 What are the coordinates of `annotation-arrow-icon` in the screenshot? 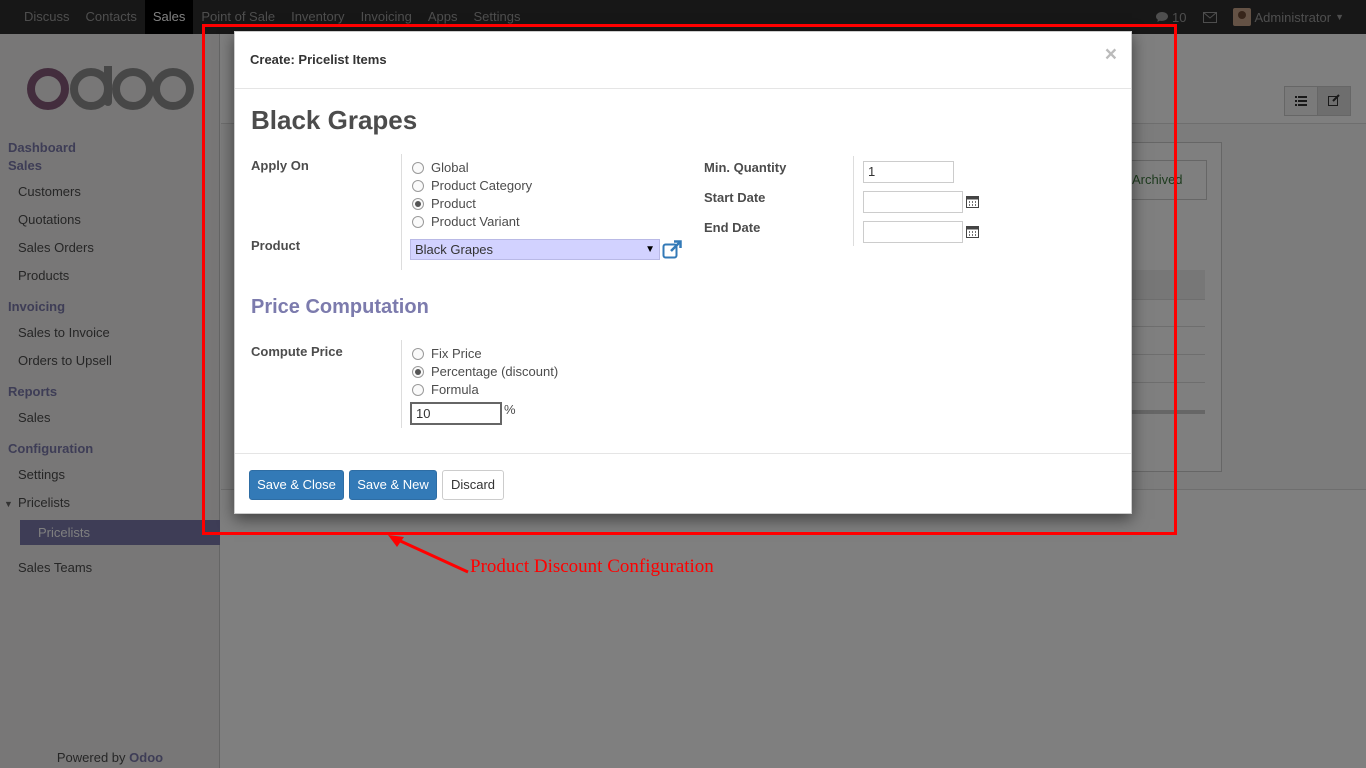 It's located at (428, 554).